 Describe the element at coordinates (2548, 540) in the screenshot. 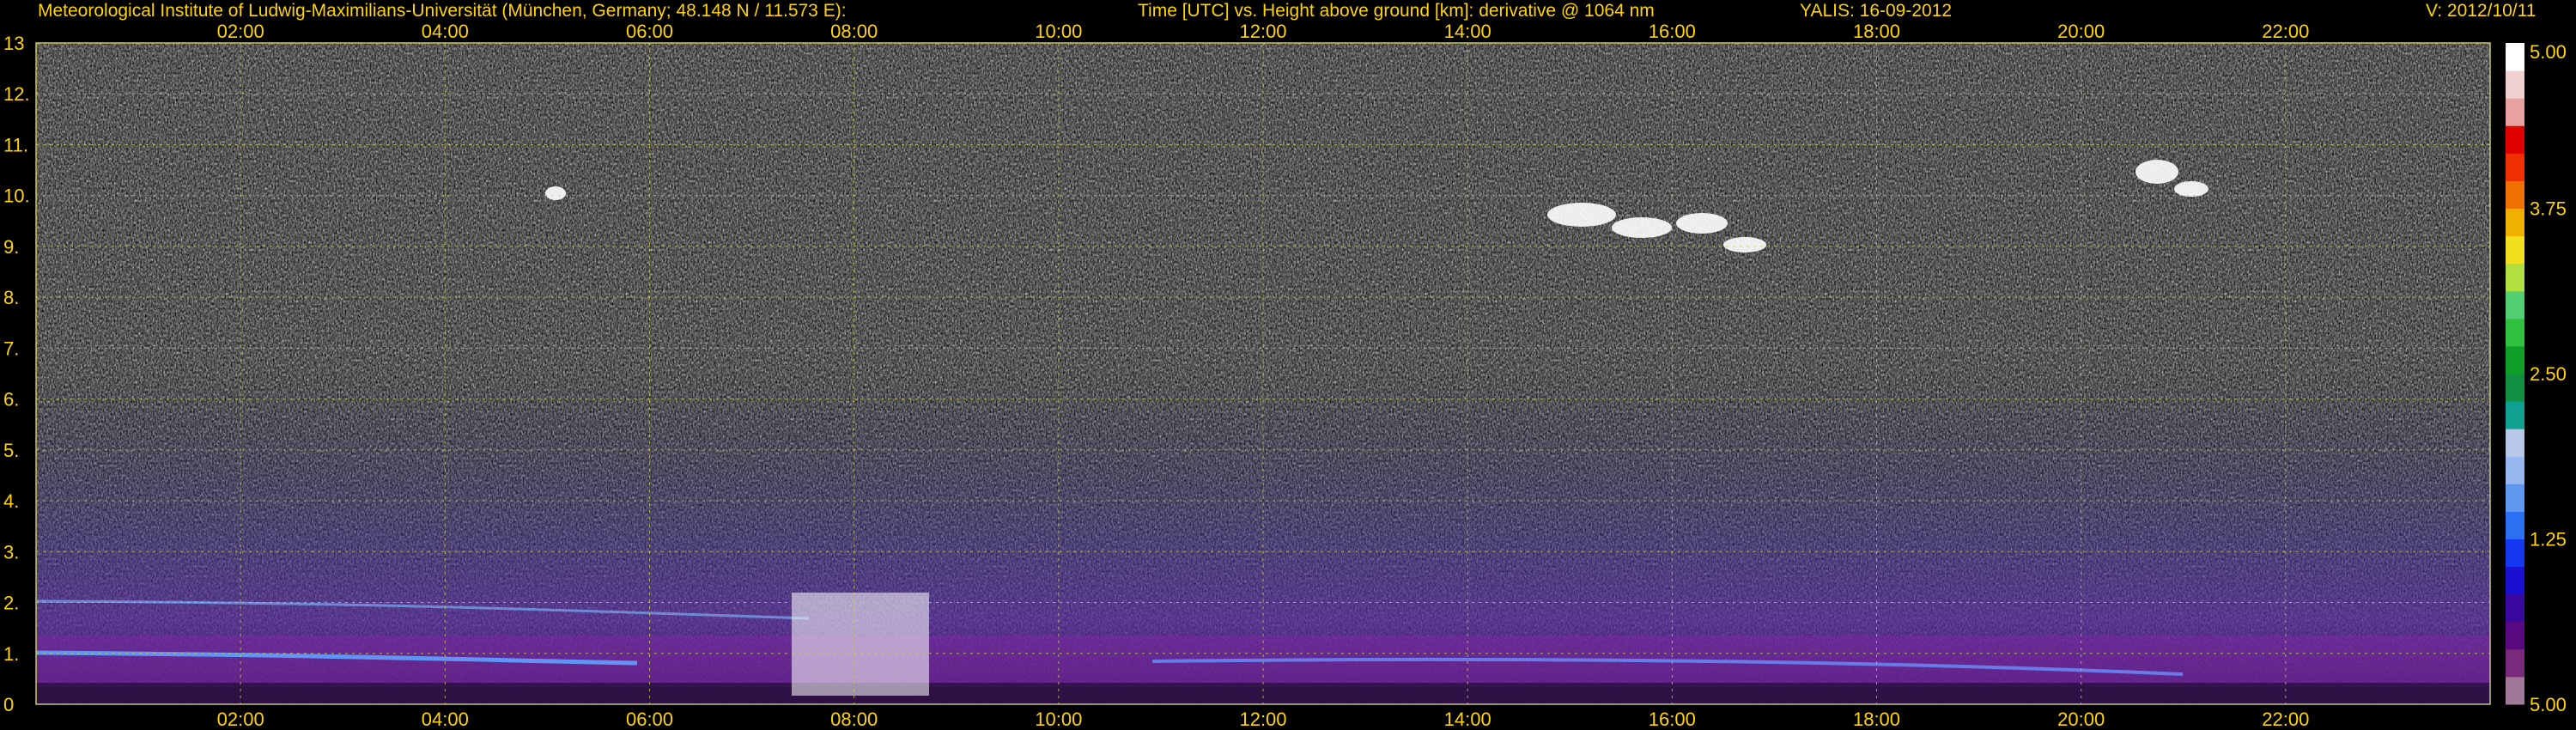

I see `colorbar-tick-label: 1.25` at that location.